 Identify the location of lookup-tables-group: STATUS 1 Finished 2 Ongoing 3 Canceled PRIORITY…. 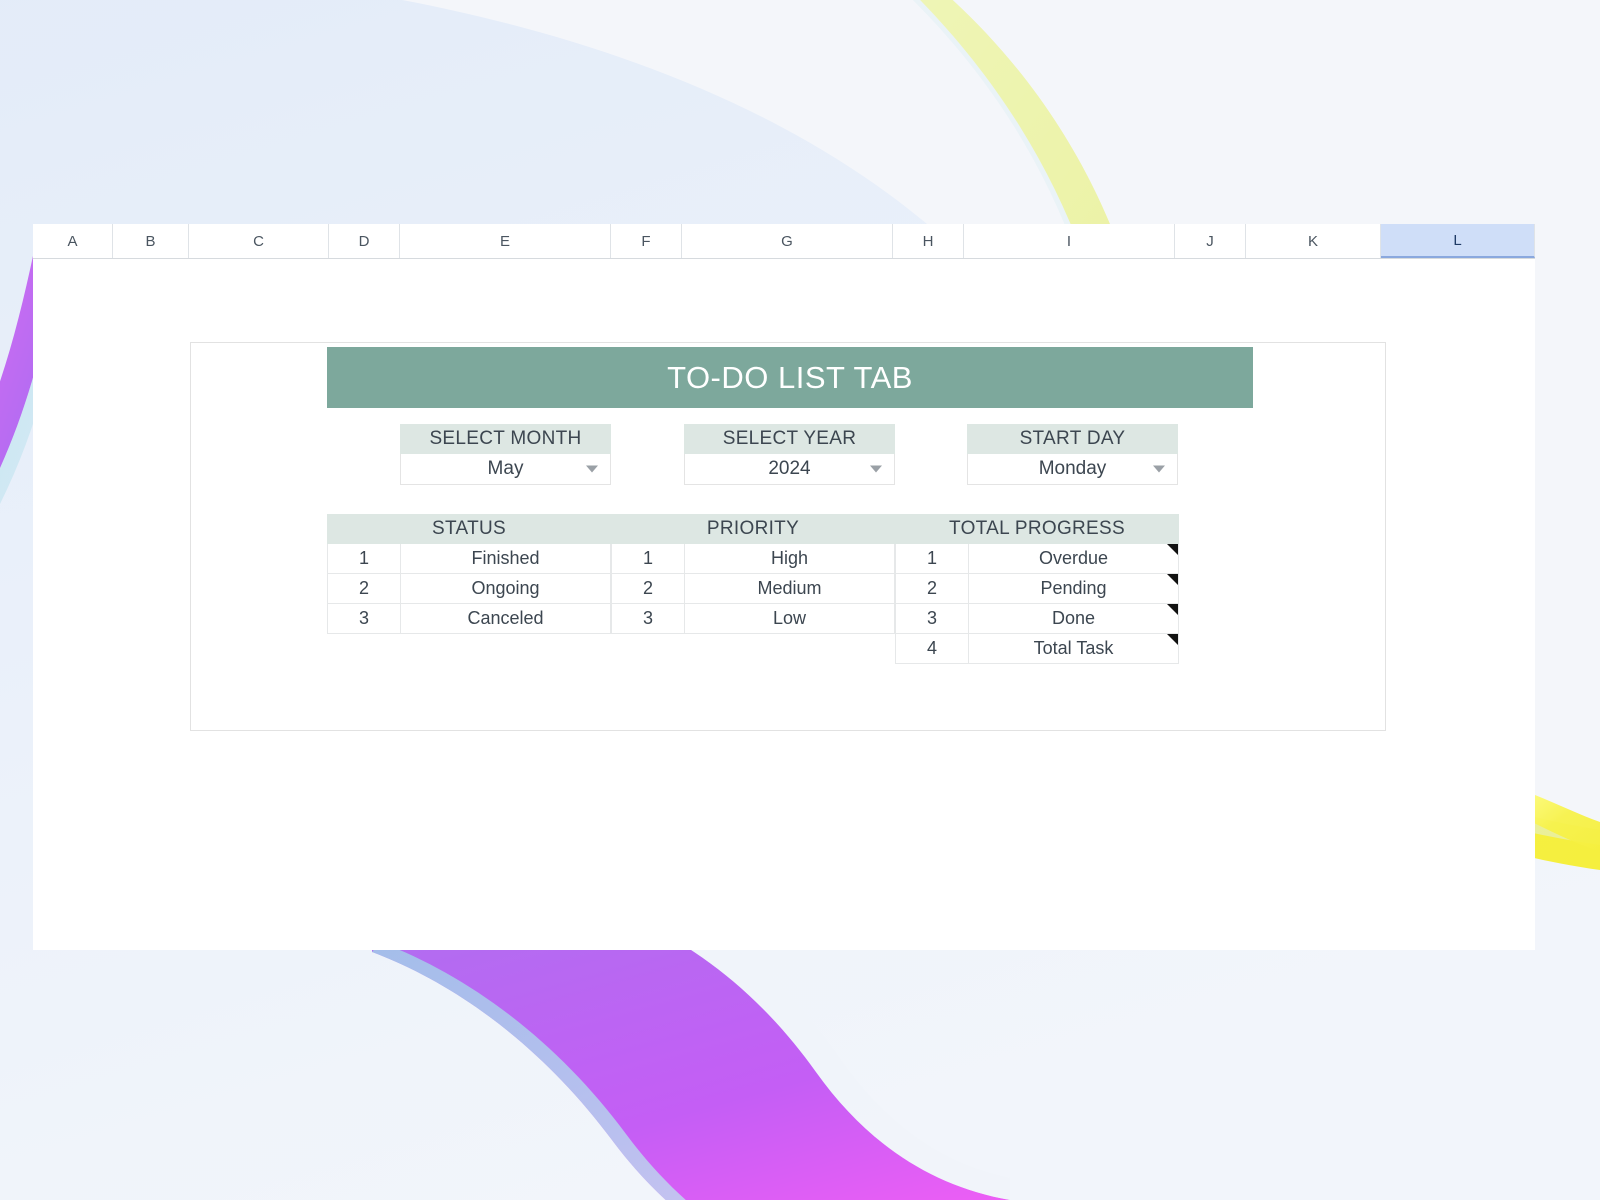
(753, 589).